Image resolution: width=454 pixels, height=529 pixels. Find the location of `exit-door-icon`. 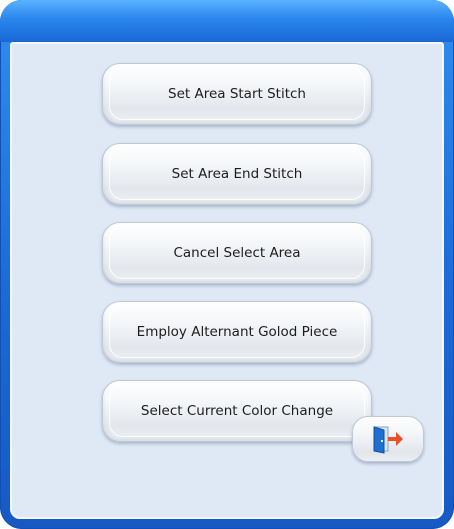

exit-door-icon is located at coordinates (388, 440).